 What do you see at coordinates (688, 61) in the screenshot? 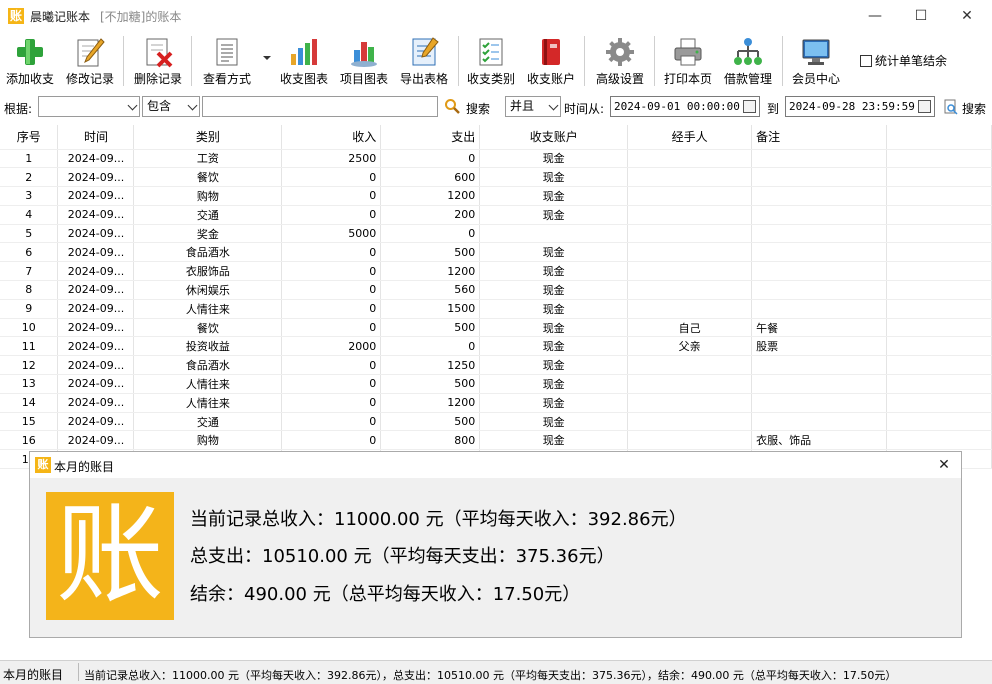
I see `print-page-button: 打印本页` at bounding box center [688, 61].